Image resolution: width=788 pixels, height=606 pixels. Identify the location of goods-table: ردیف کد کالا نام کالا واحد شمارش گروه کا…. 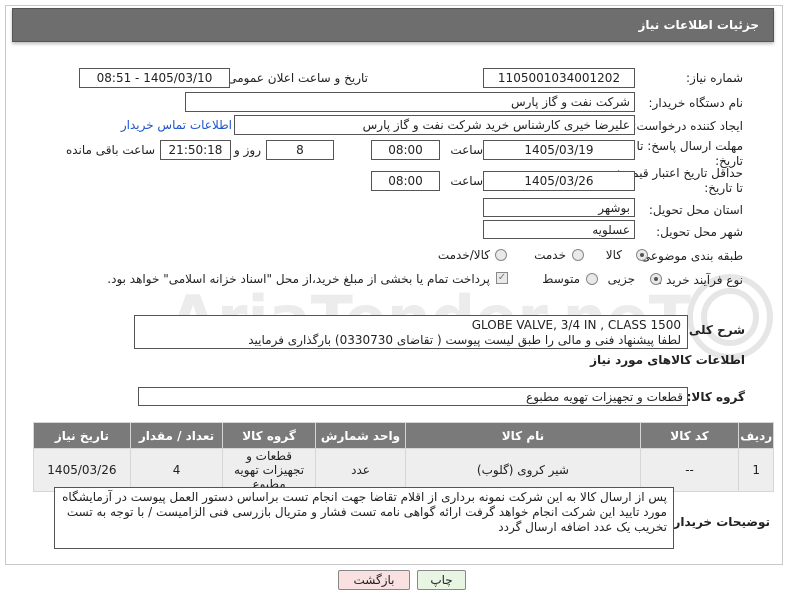
(403, 457).